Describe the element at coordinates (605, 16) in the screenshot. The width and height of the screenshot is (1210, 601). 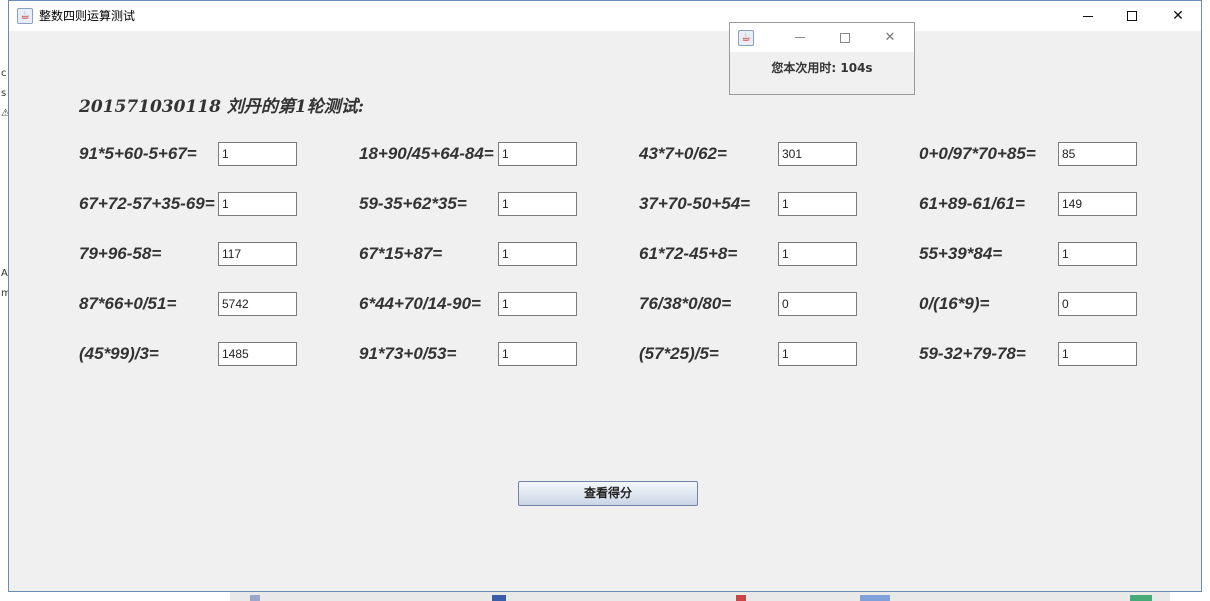
I see `title-bar: ☕ 整数四则运算测试 ✕` at that location.